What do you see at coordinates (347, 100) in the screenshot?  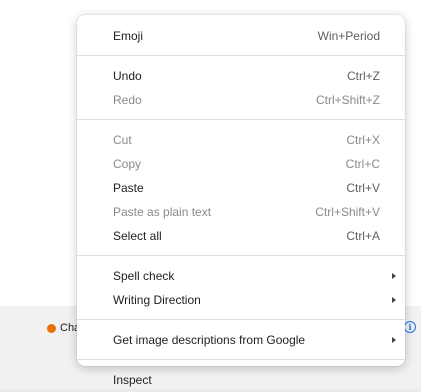 I see `menu-item-shortcut: Ctrl+Shift+Z` at bounding box center [347, 100].